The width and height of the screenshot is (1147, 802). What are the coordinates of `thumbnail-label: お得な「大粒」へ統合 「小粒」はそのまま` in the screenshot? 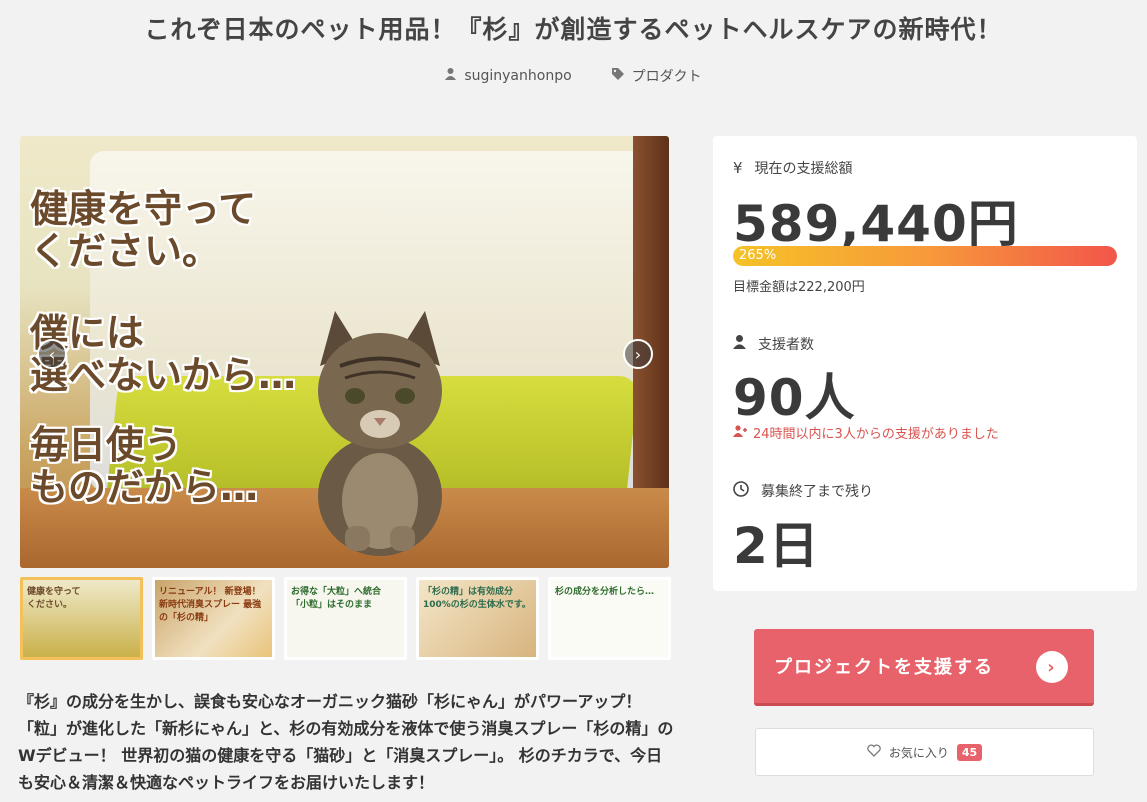 It's located at (341, 598).